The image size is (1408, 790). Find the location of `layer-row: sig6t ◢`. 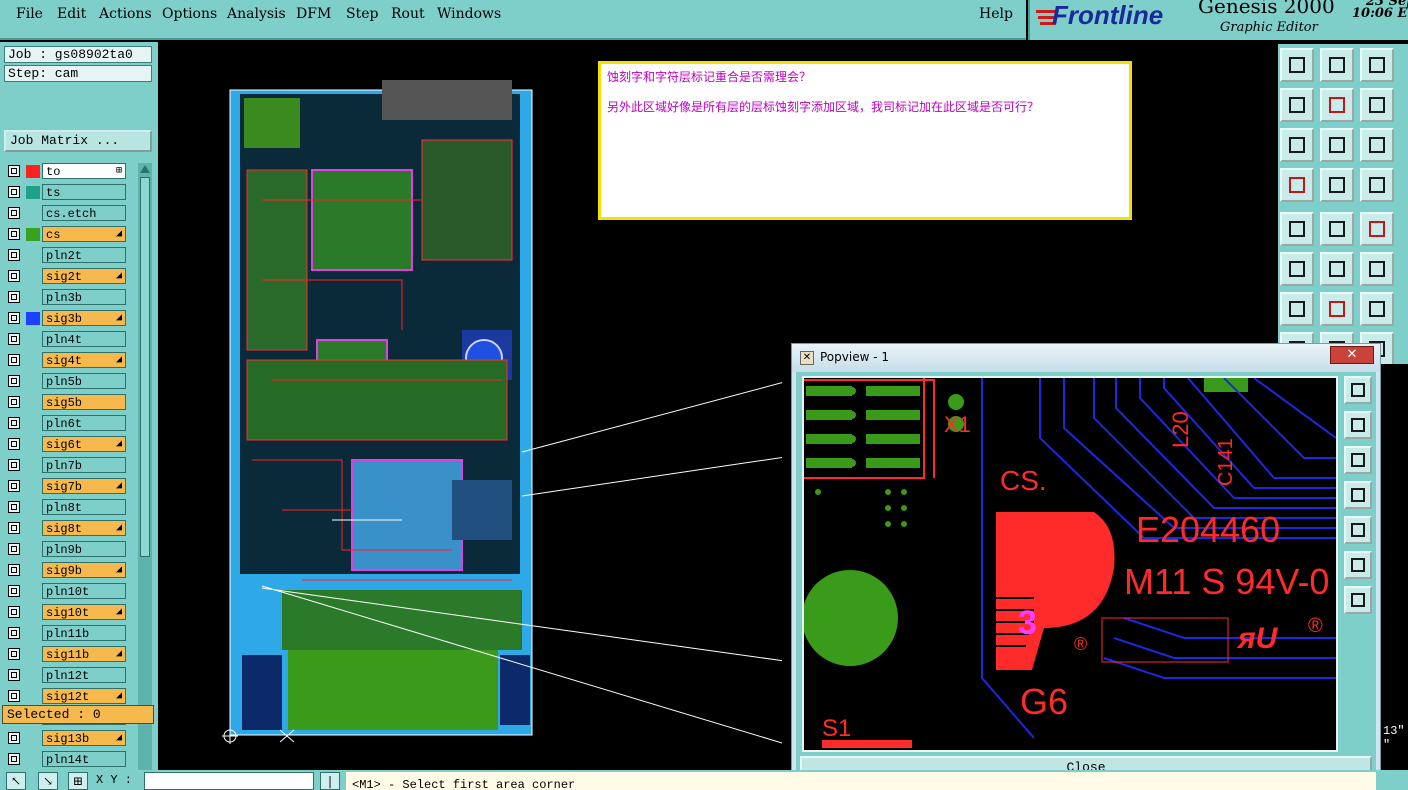

layer-row: sig6t ◢ is located at coordinates (66, 444).